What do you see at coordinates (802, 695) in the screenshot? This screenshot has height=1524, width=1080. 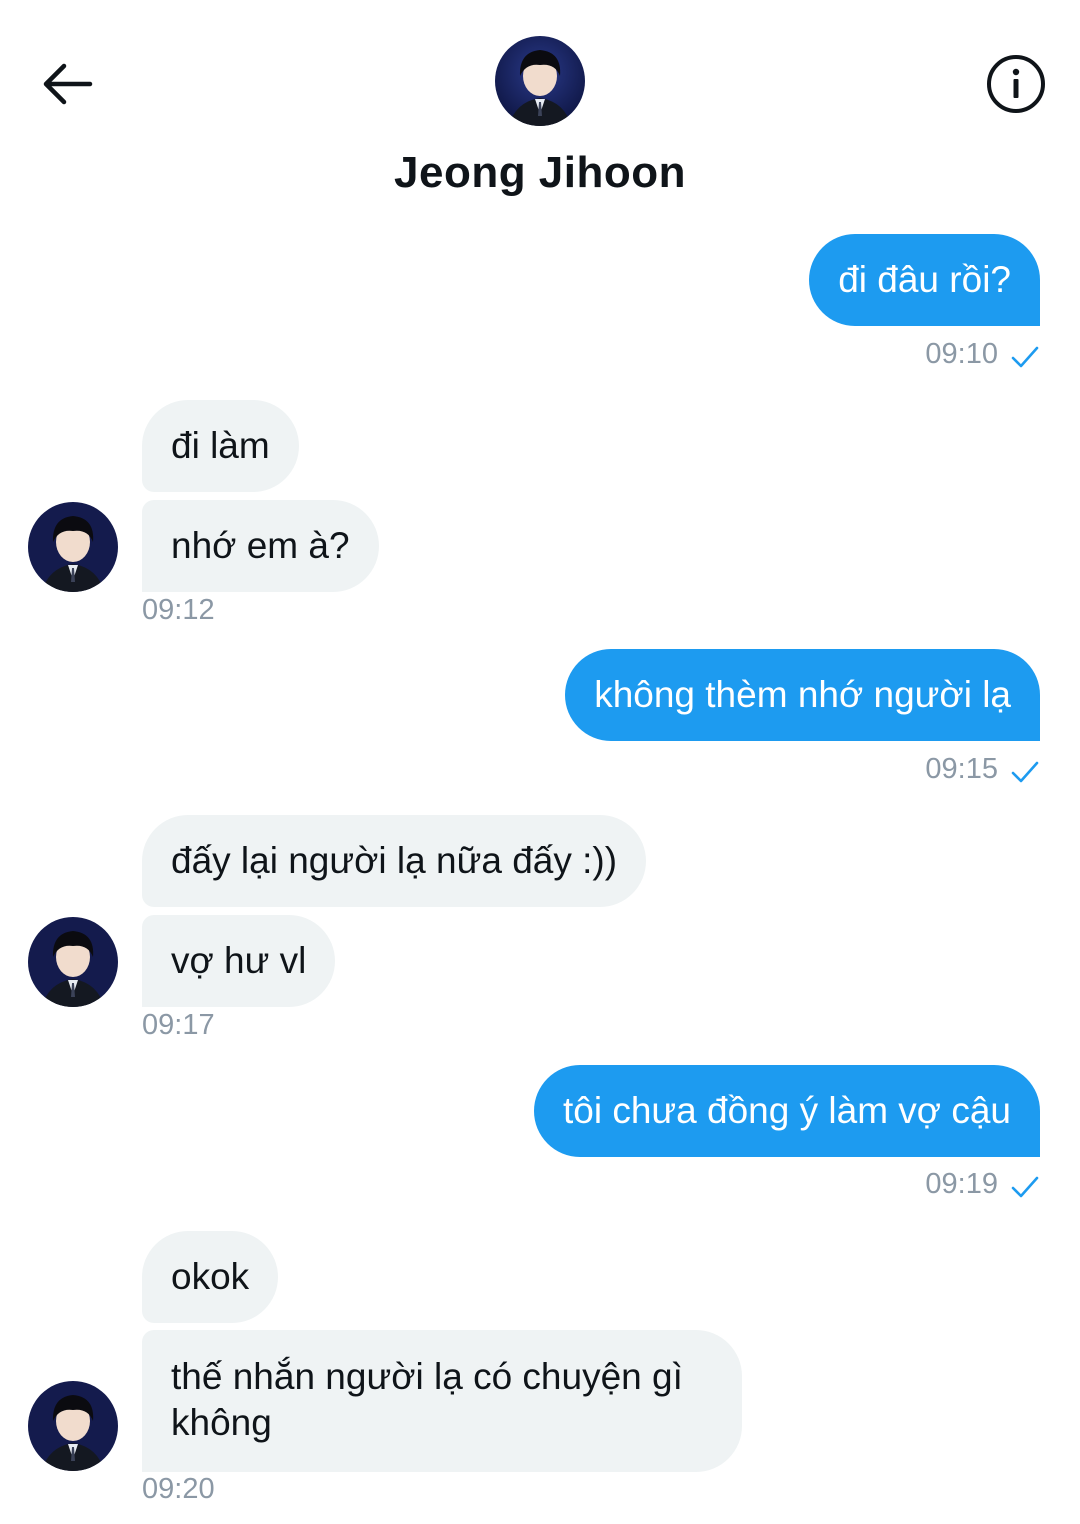 I see `message-bubble-outgoing: không thèm nhớ người lạ` at bounding box center [802, 695].